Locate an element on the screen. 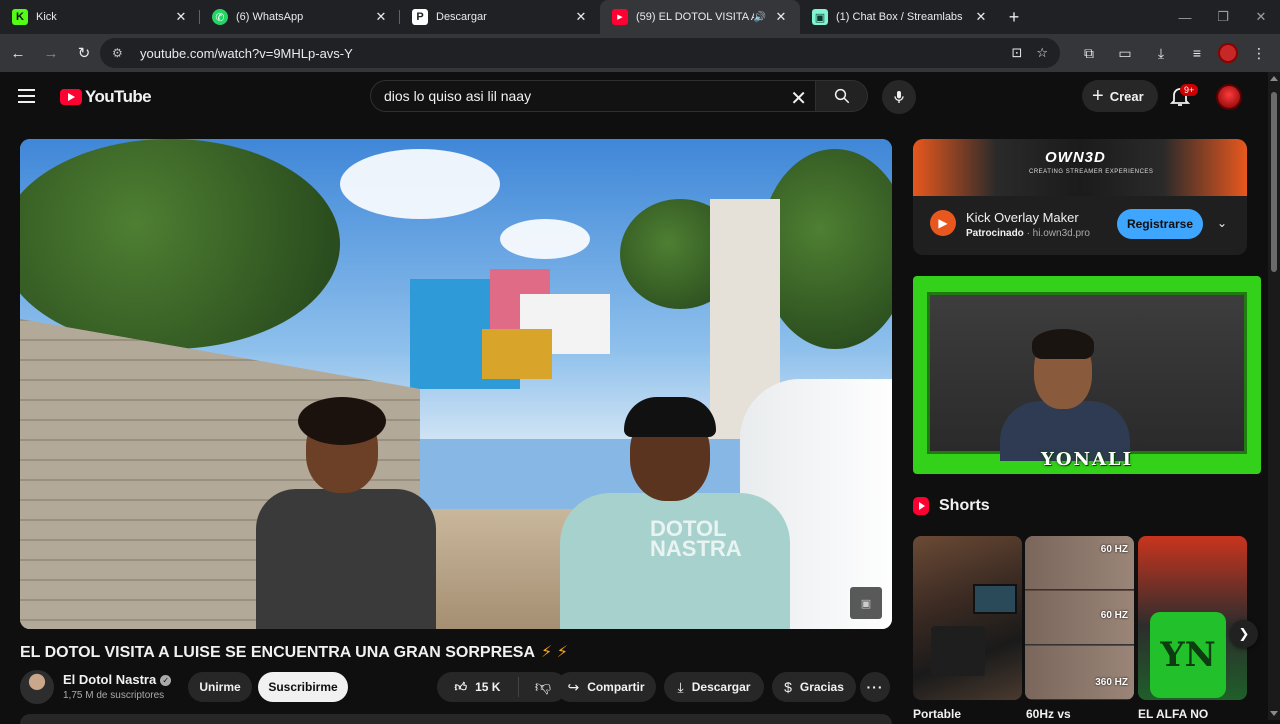 Image resolution: width=1280 pixels, height=724 pixels. register-button: Registrarse is located at coordinates (1160, 224).